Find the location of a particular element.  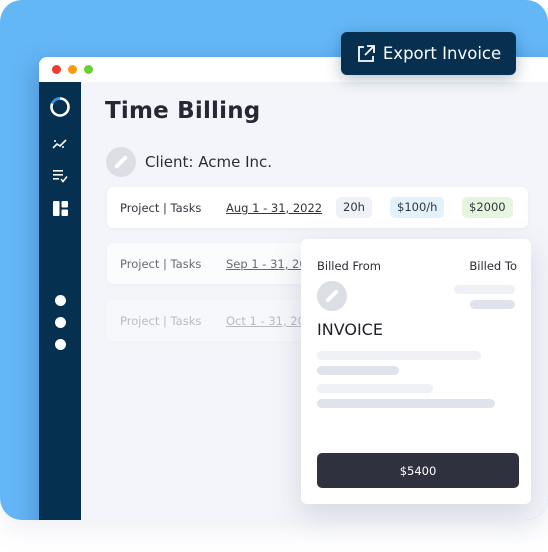

page-title: Time Billing is located at coordinates (183, 111).